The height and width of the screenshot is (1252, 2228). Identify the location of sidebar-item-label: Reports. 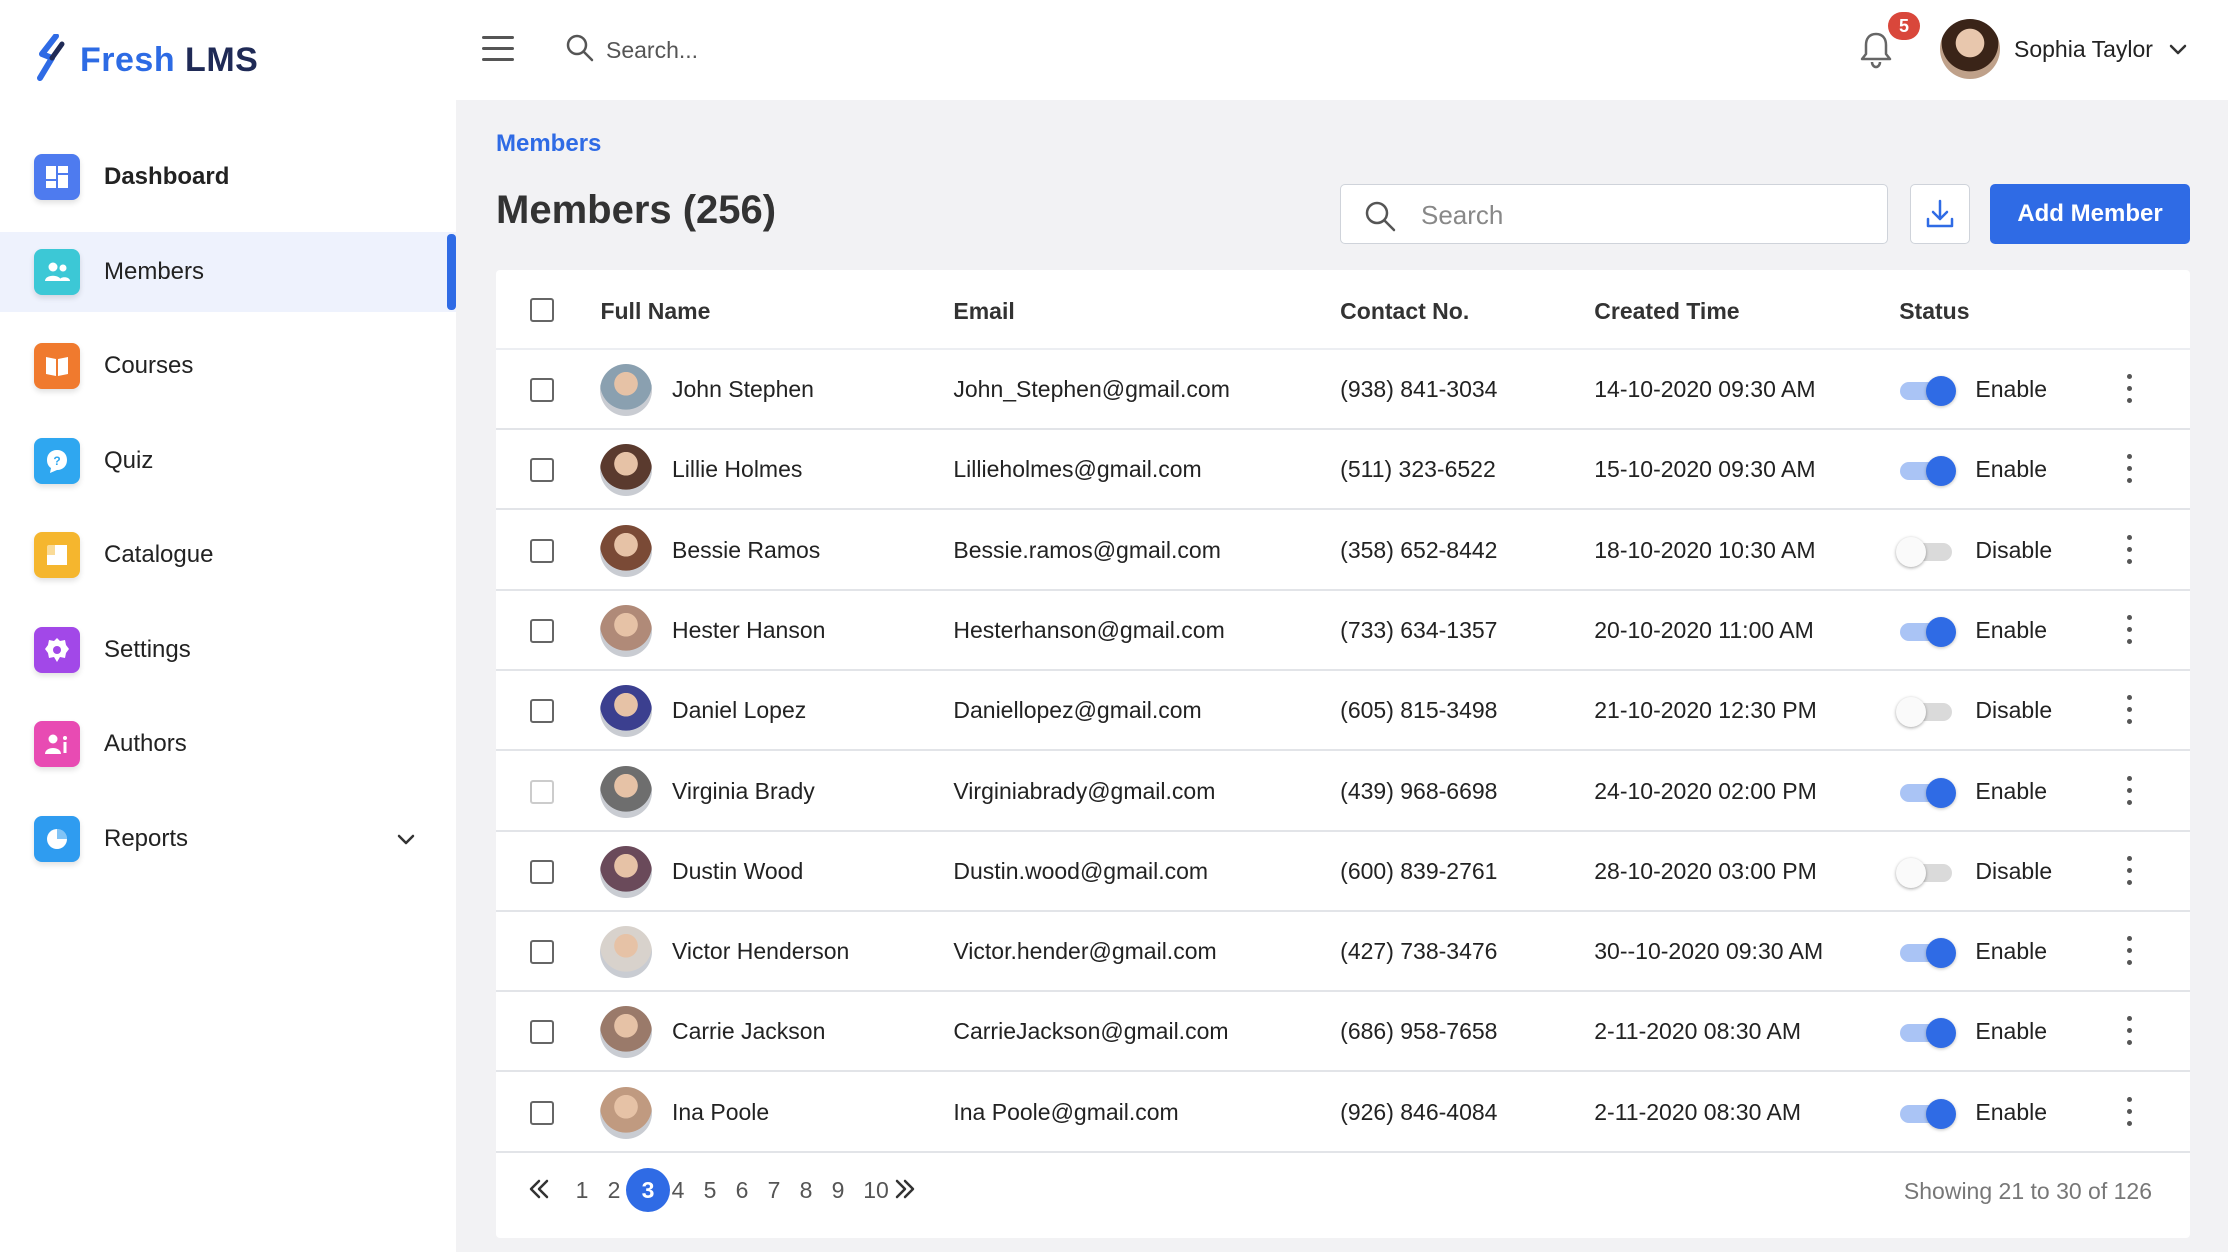
(146, 838).